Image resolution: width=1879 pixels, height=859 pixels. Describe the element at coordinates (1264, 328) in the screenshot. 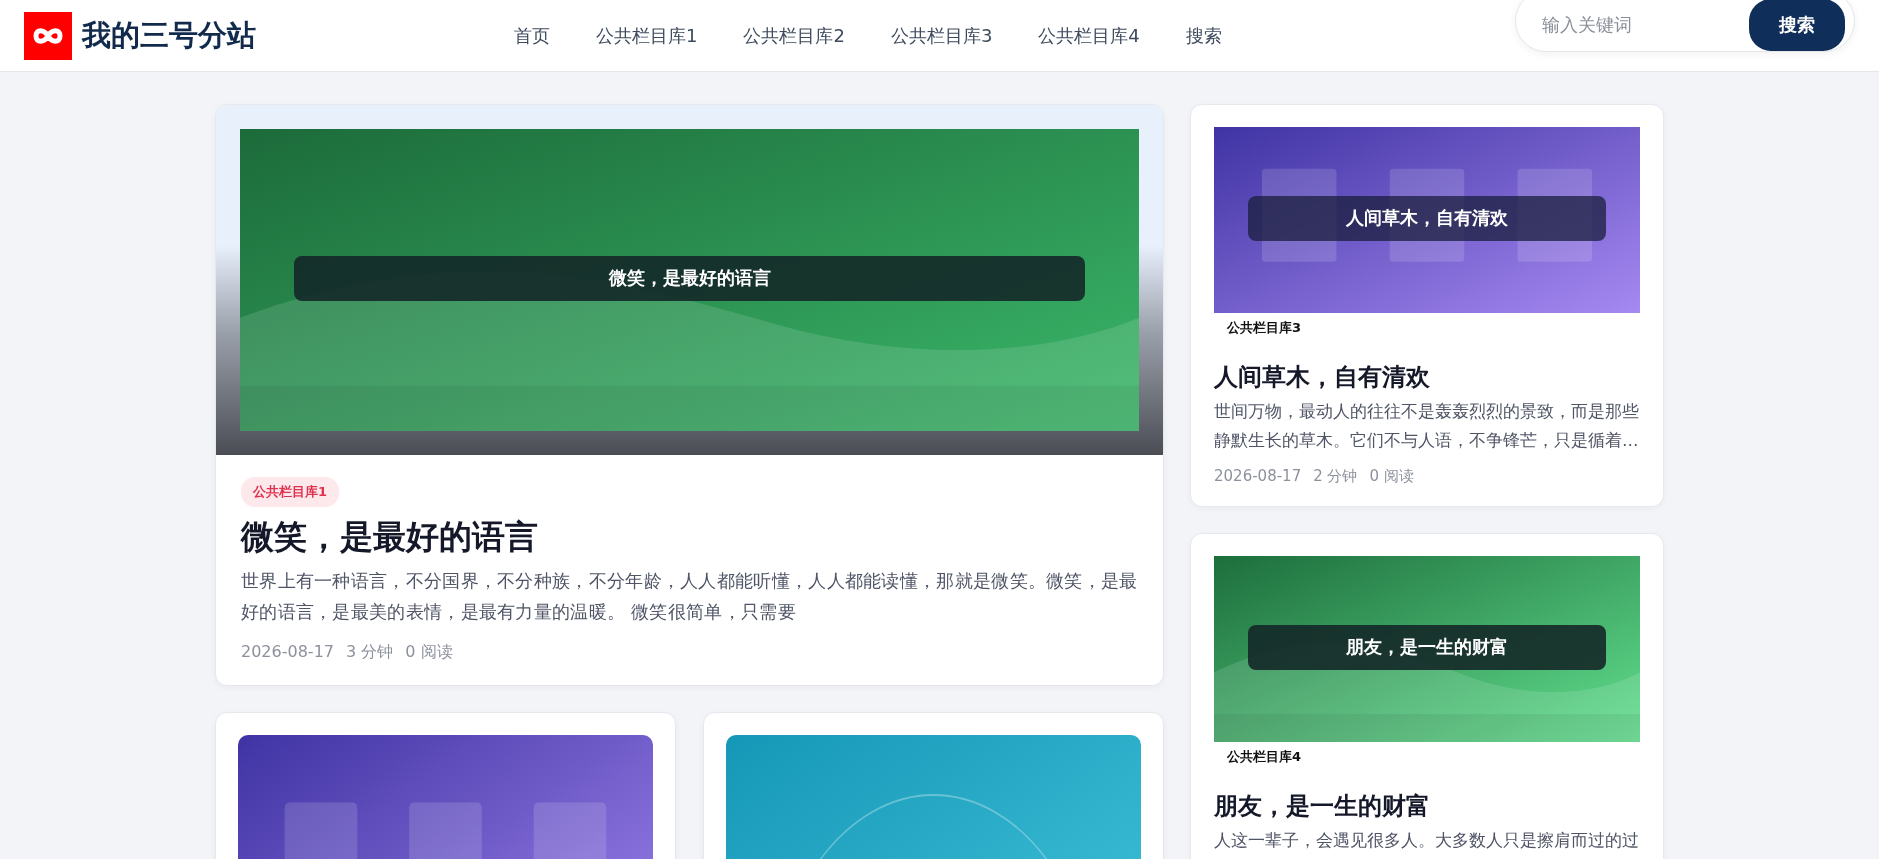

I see `category-tag: 公共栏目库3` at that location.